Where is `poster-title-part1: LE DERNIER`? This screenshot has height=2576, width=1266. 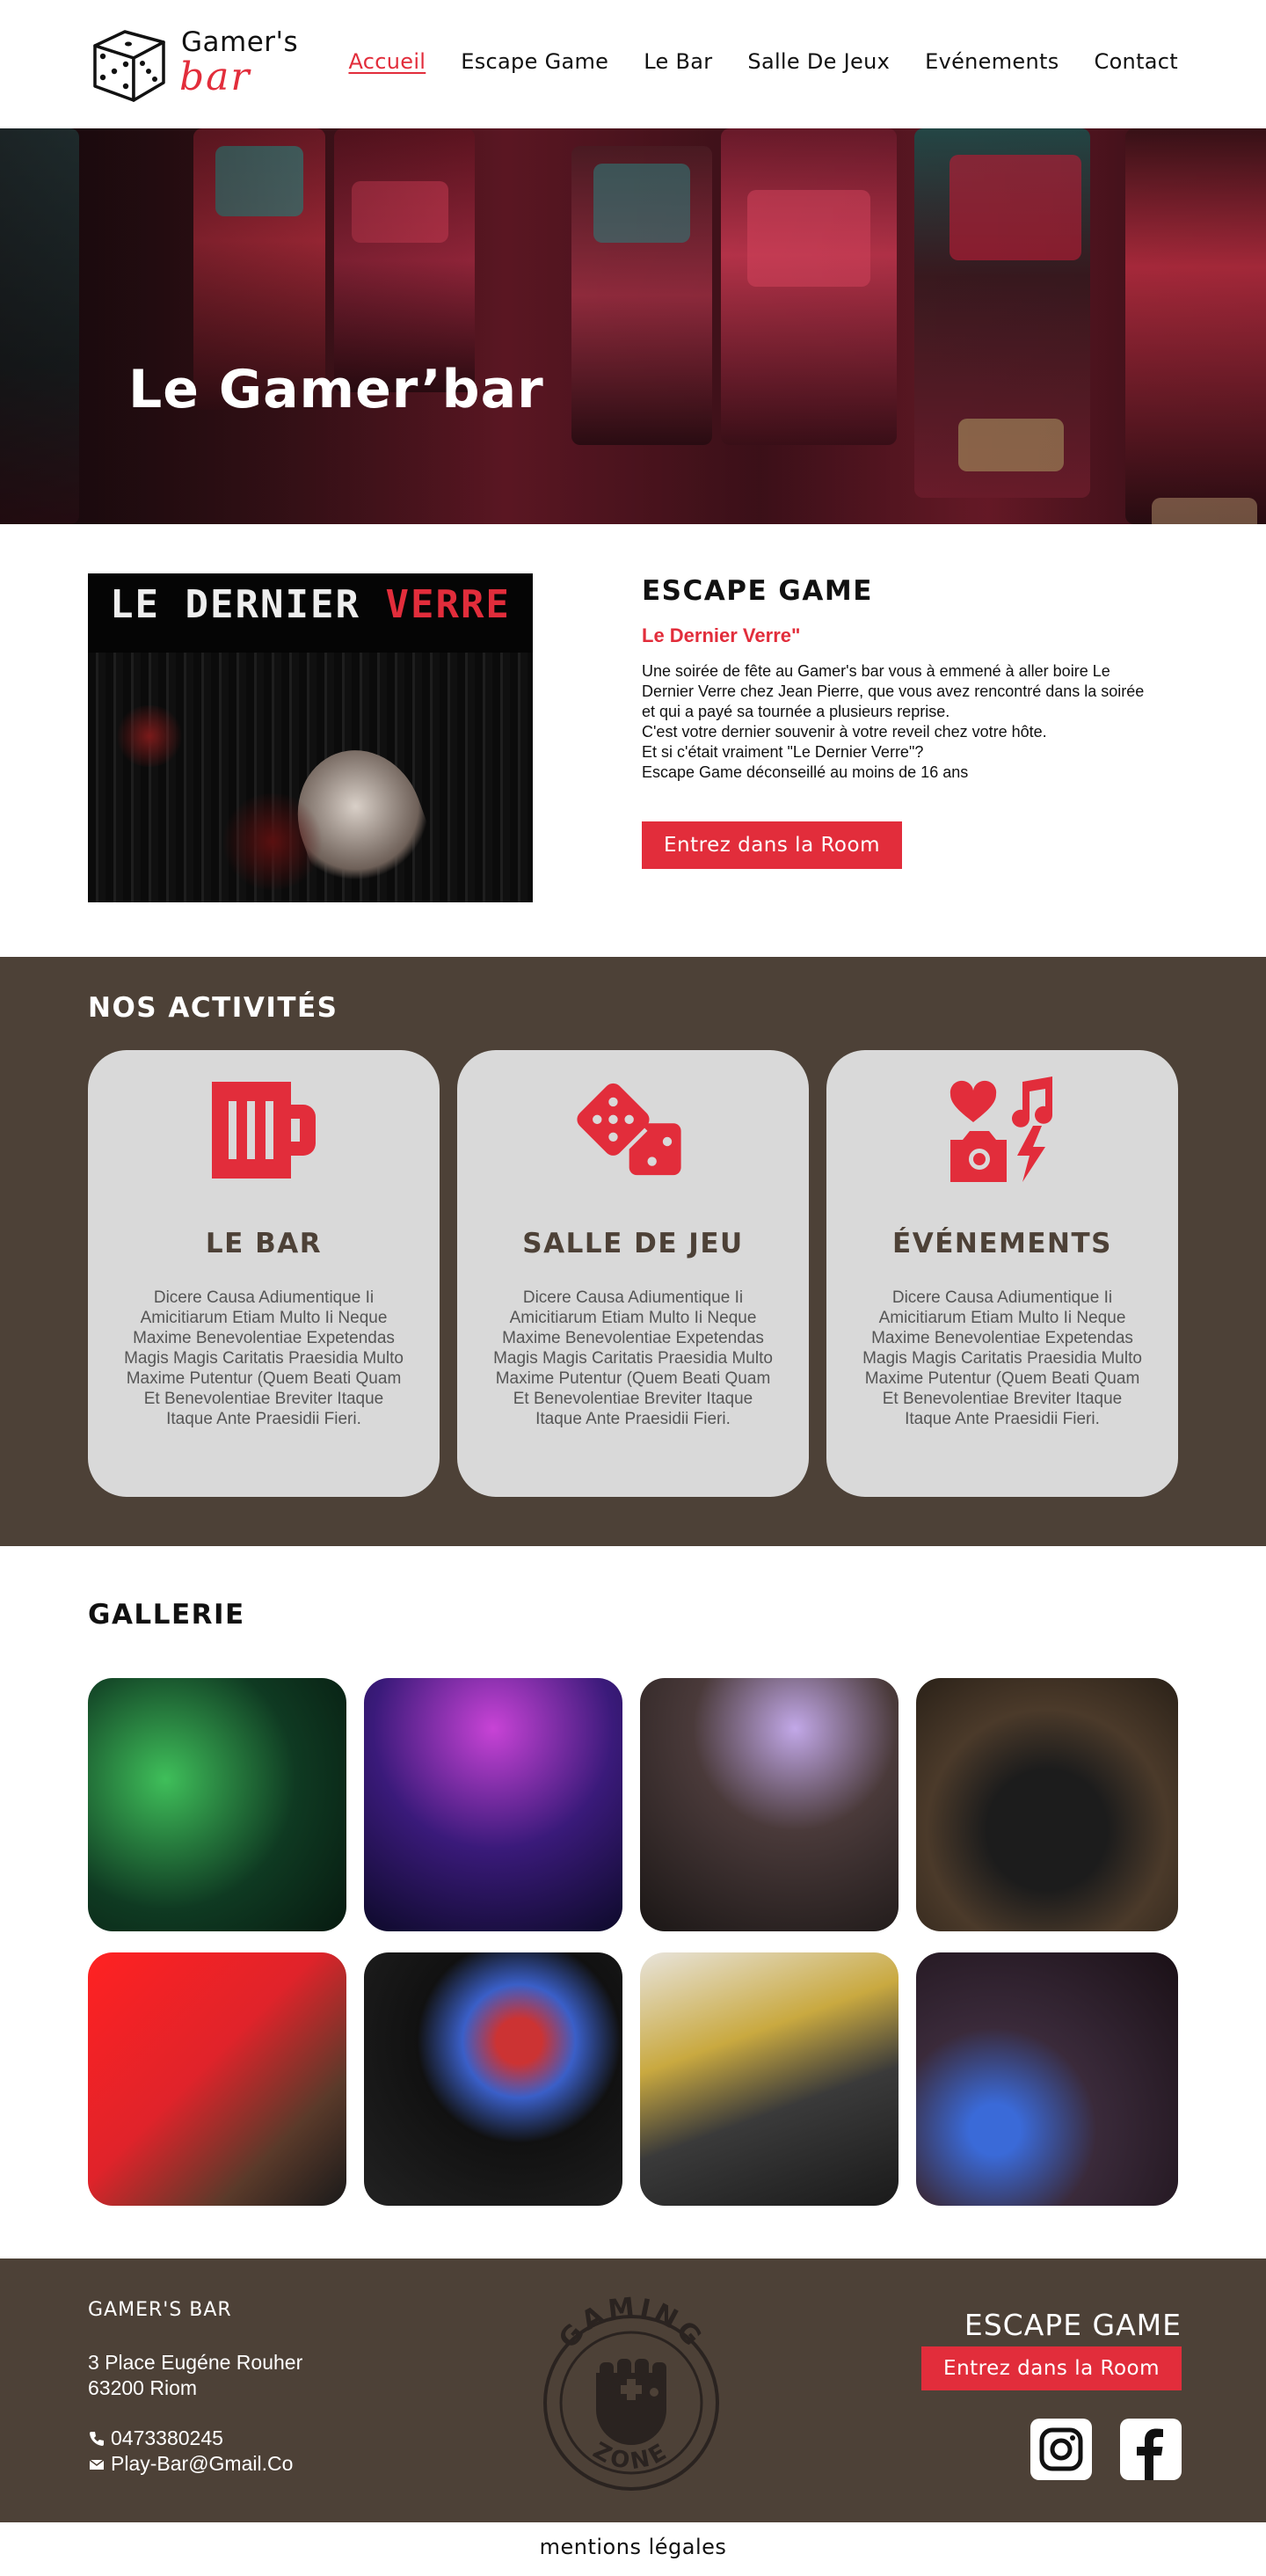
poster-title-part1: LE DERNIER is located at coordinates (235, 604).